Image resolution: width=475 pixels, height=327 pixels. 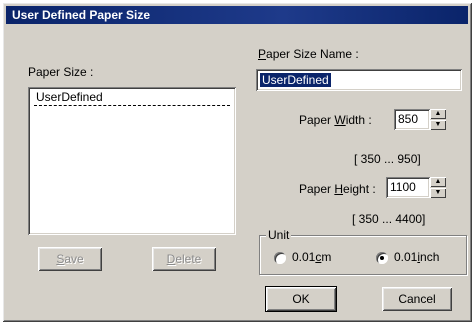 I want to click on paper-width-spinner: ▲ ▼, so click(x=438, y=119).